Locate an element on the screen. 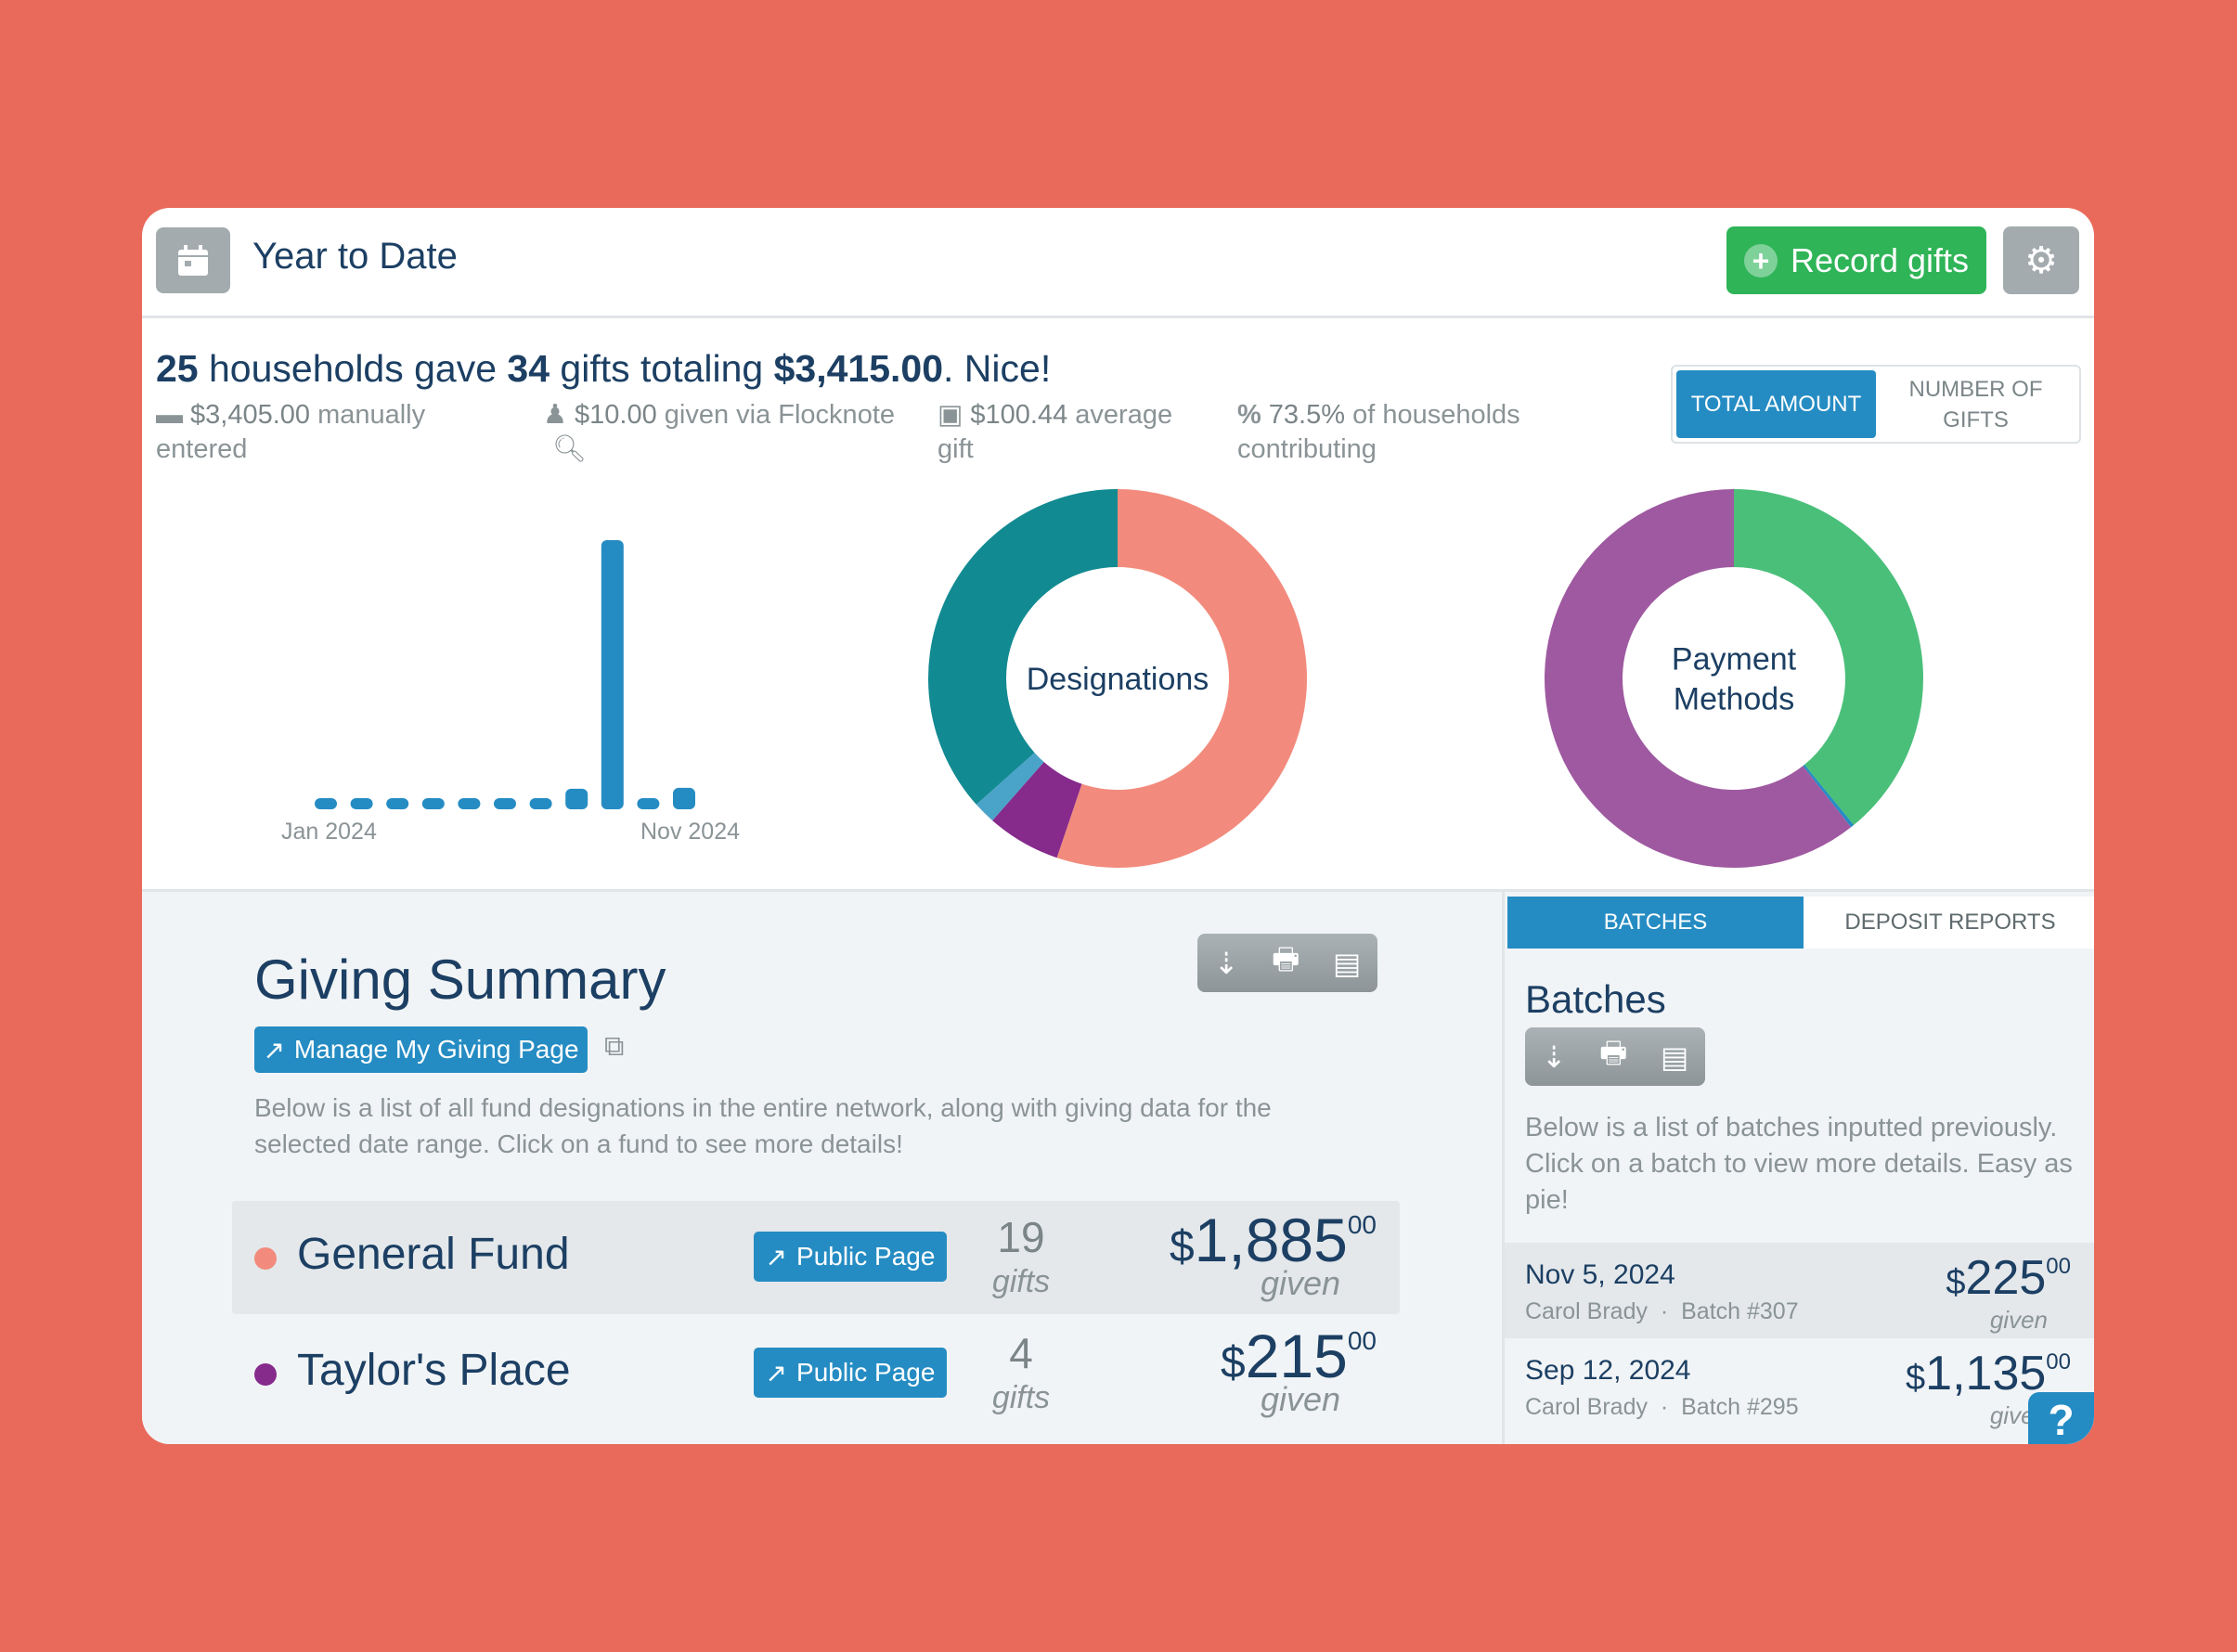 The height and width of the screenshot is (1652, 2237). bar-may-2024 is located at coordinates (469, 803).